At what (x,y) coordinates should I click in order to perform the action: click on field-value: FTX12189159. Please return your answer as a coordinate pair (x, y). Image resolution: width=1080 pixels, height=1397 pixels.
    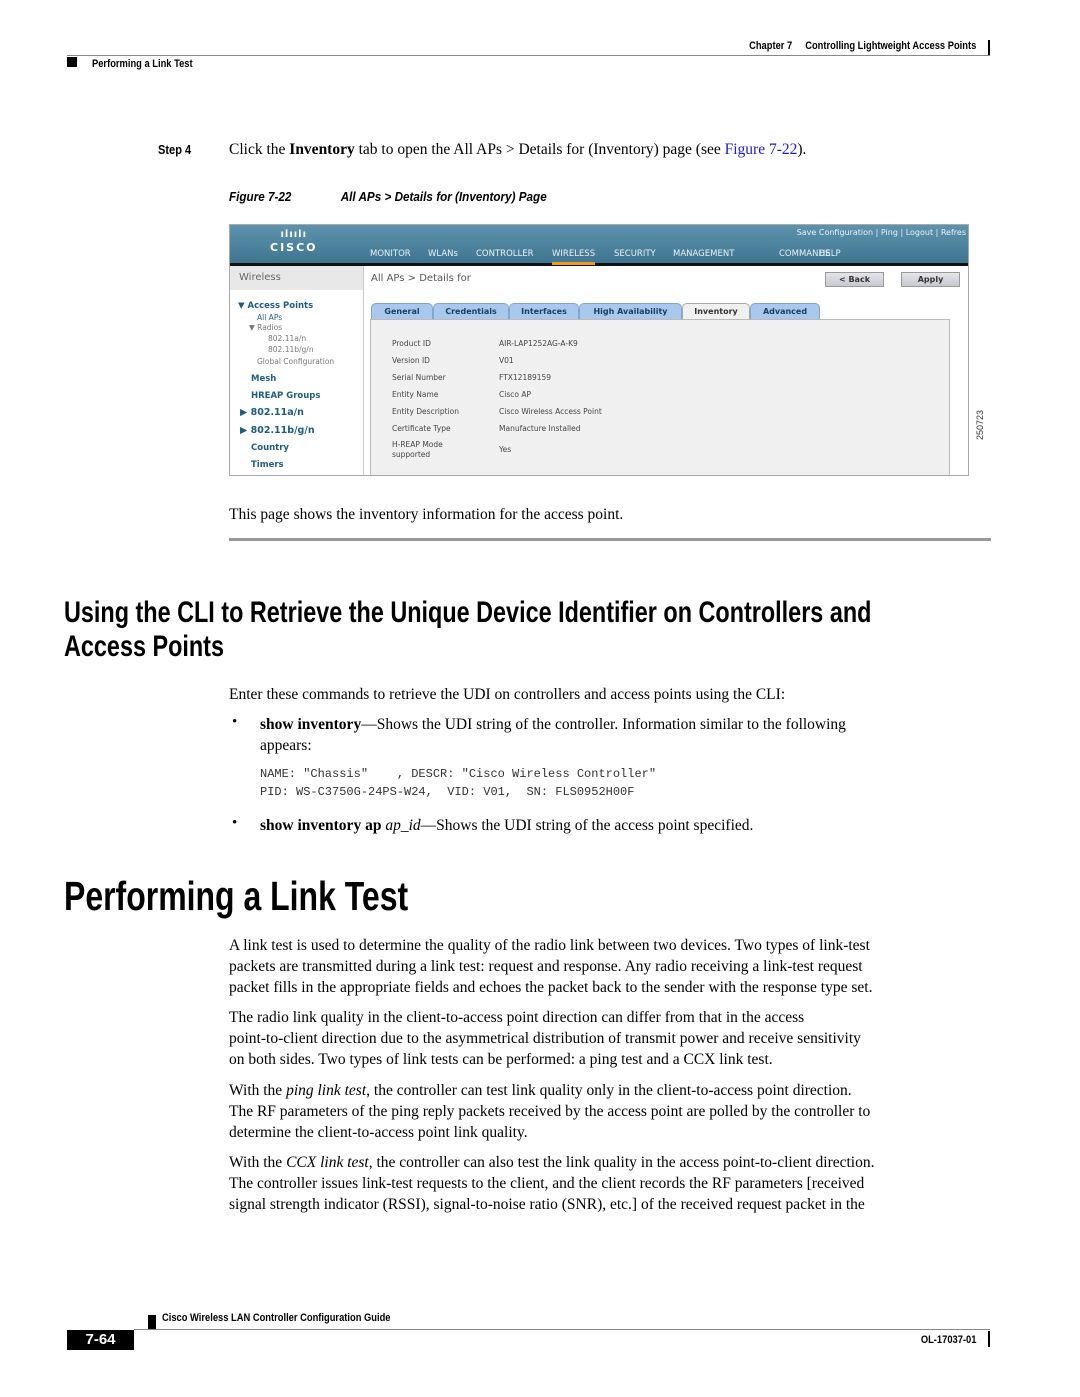
    Looking at the image, I should click on (525, 377).